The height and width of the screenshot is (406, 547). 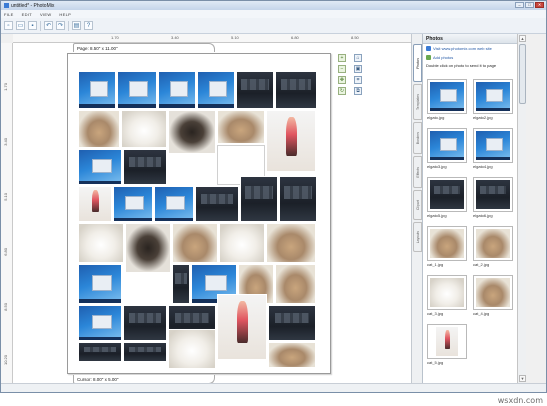 What do you see at coordinates (470, 57) in the screenshot?
I see `add-photos-link: Add photos` at bounding box center [470, 57].